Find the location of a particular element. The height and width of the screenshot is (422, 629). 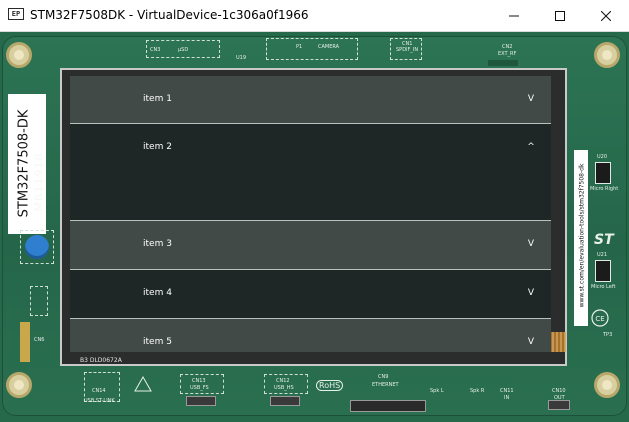

minimize-button is located at coordinates (514, 15).